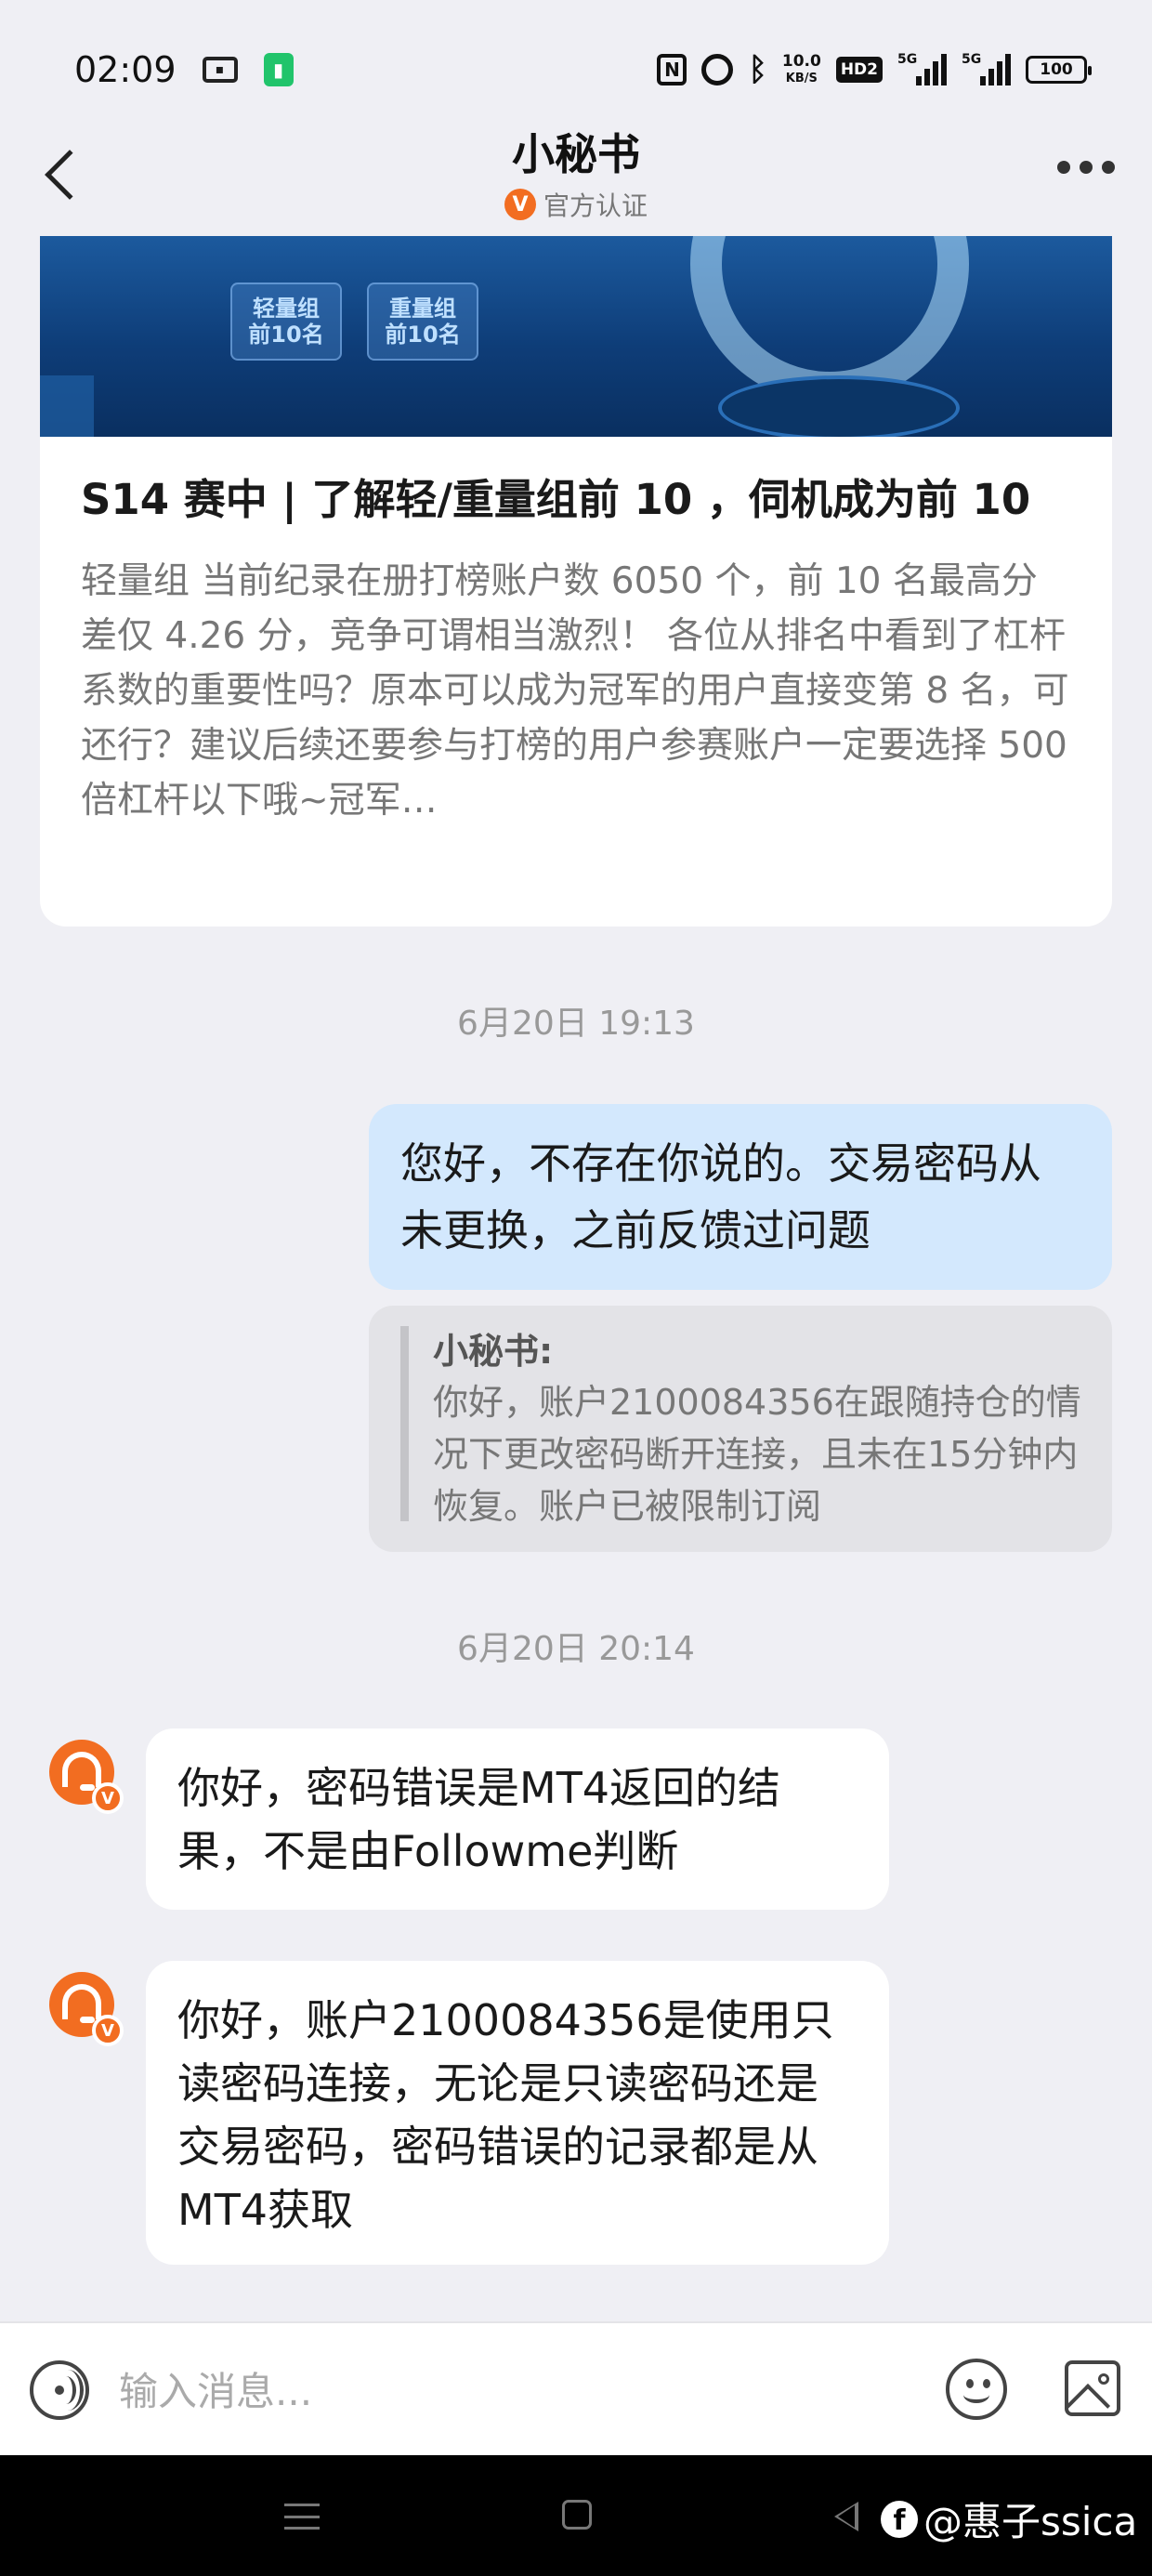 Image resolution: width=1152 pixels, height=2576 pixels. Describe the element at coordinates (907, 59) in the screenshot. I see `signal-1-label: 5G` at that location.